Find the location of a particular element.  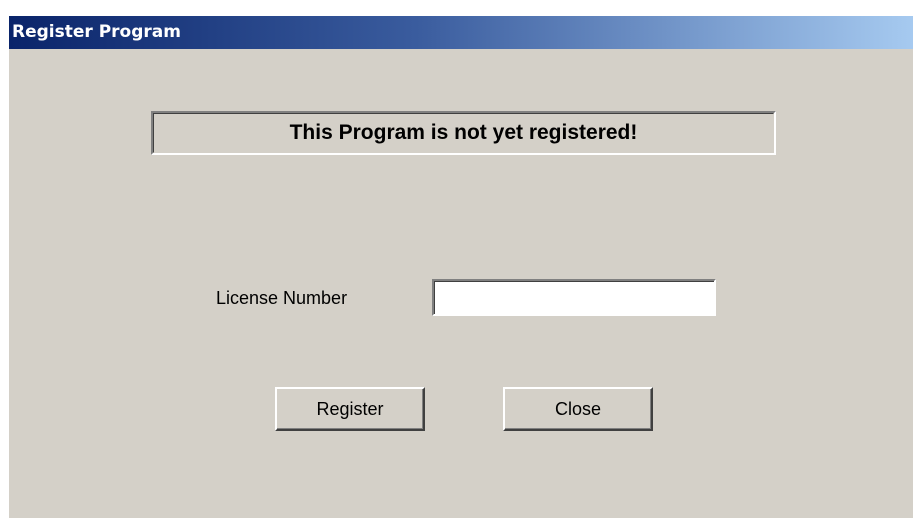

window-title: Register Program is located at coordinates (96, 32).